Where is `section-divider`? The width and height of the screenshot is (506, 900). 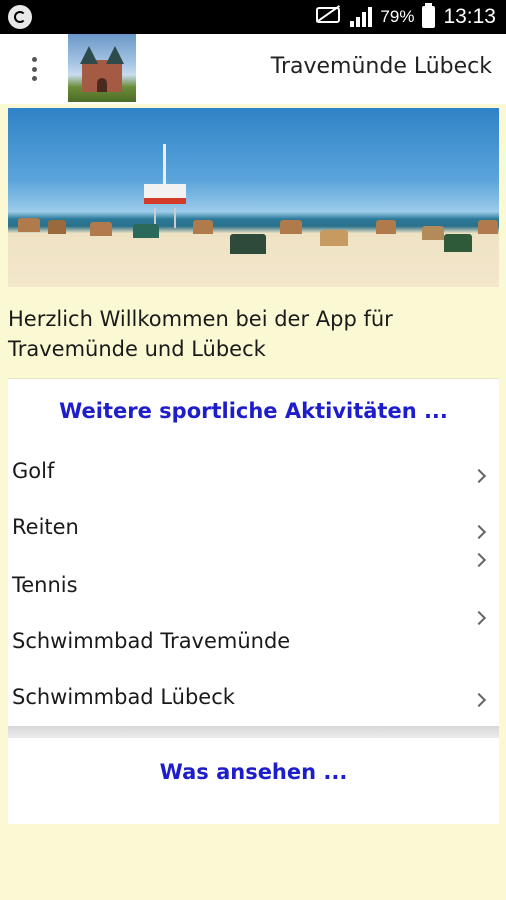
section-divider is located at coordinates (253, 732).